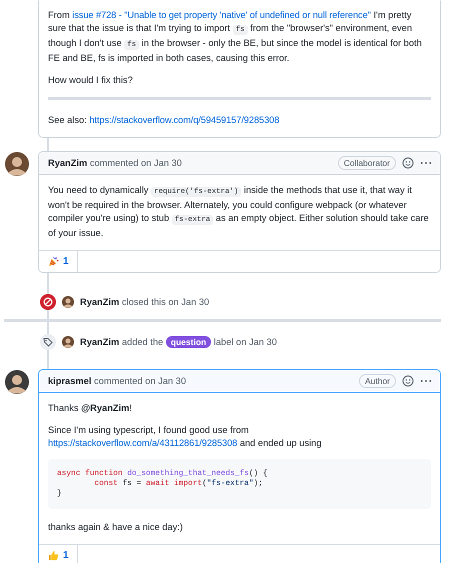  What do you see at coordinates (48, 342) in the screenshot?
I see `tag-icon` at bounding box center [48, 342].